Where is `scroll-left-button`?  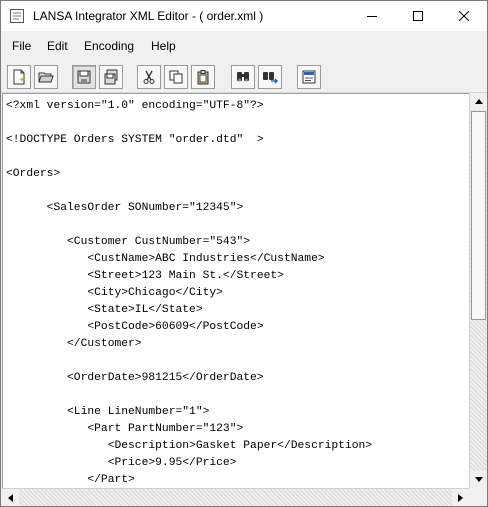 scroll-left-button is located at coordinates (10, 497).